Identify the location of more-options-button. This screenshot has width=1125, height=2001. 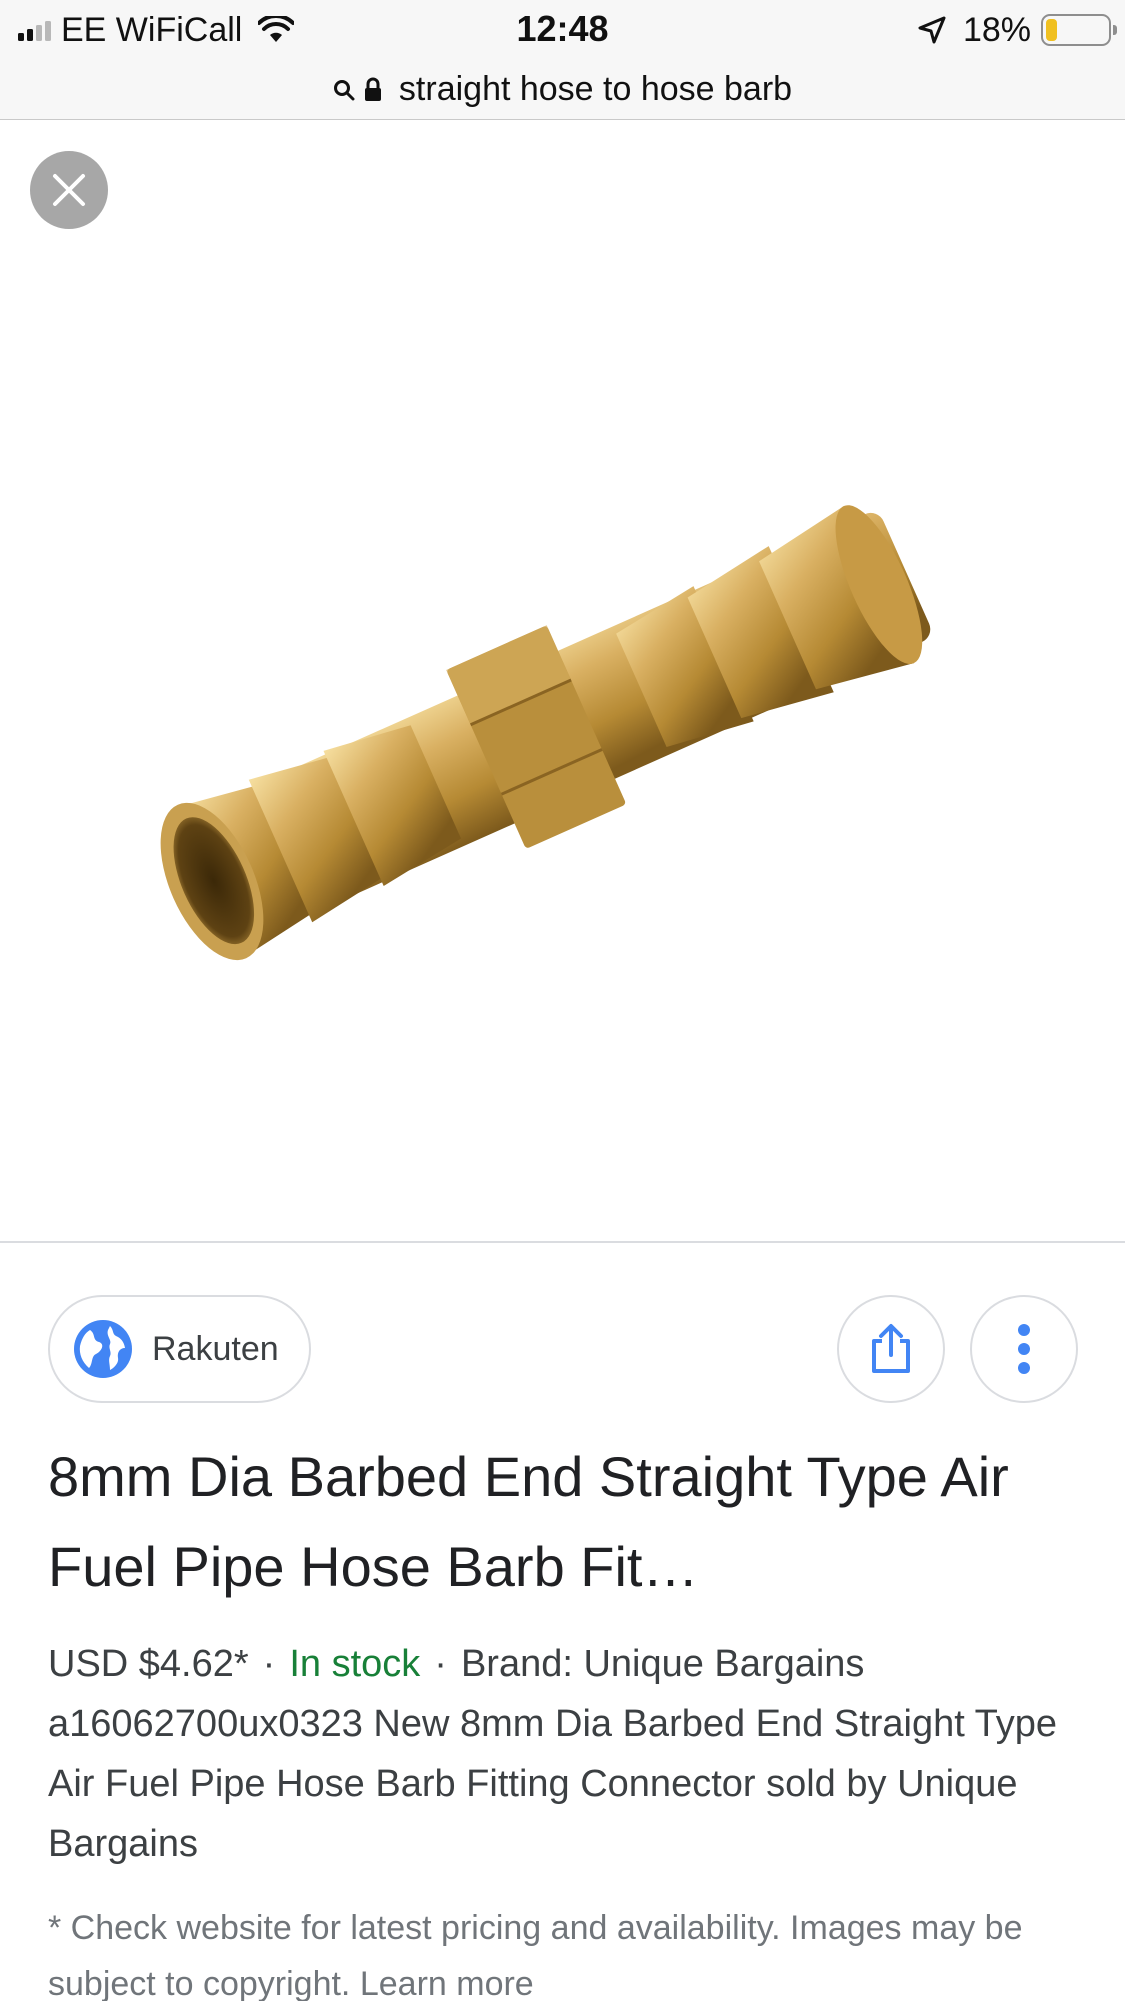
(1024, 1349).